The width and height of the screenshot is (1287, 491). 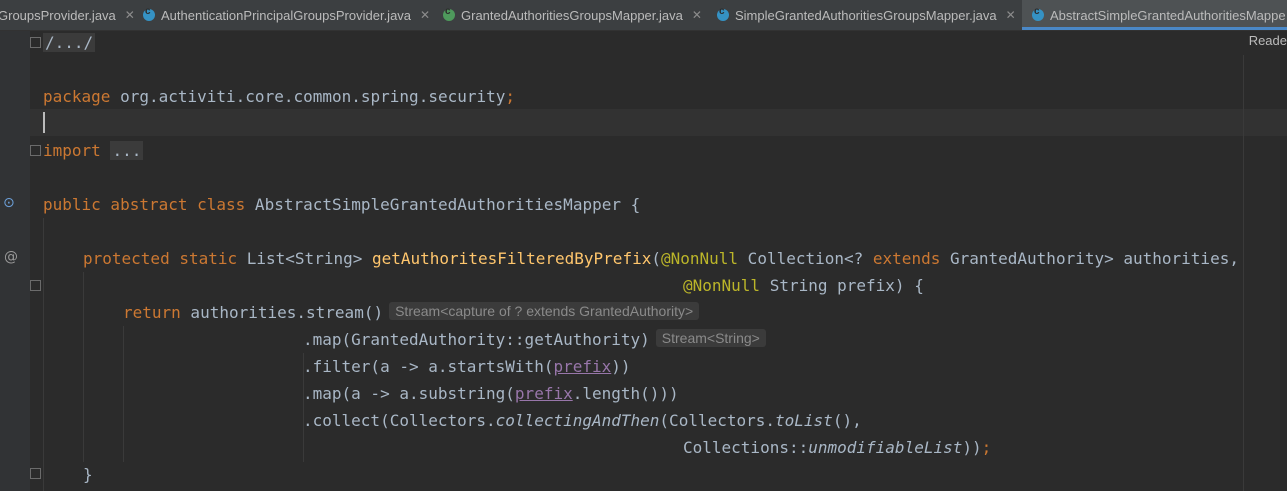 I want to click on unmodifiable-list: unmodifiableList, so click(x=885, y=447).